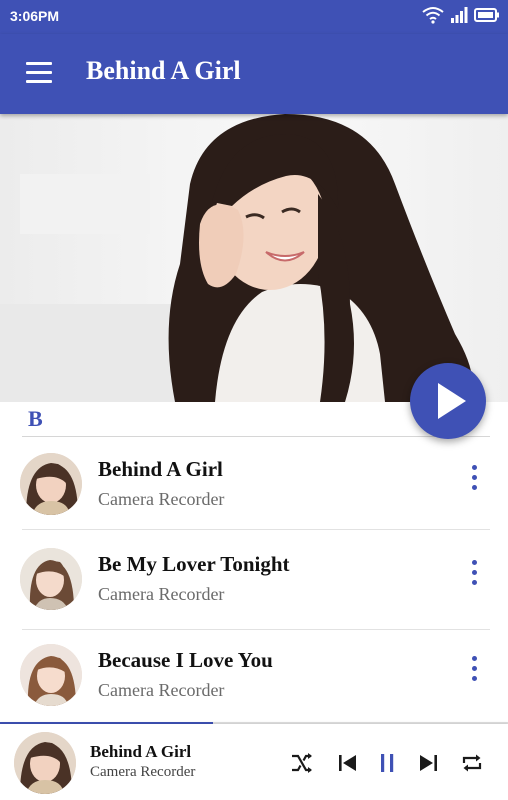 The image size is (508, 800). I want to click on section-letter: B, so click(35, 418).